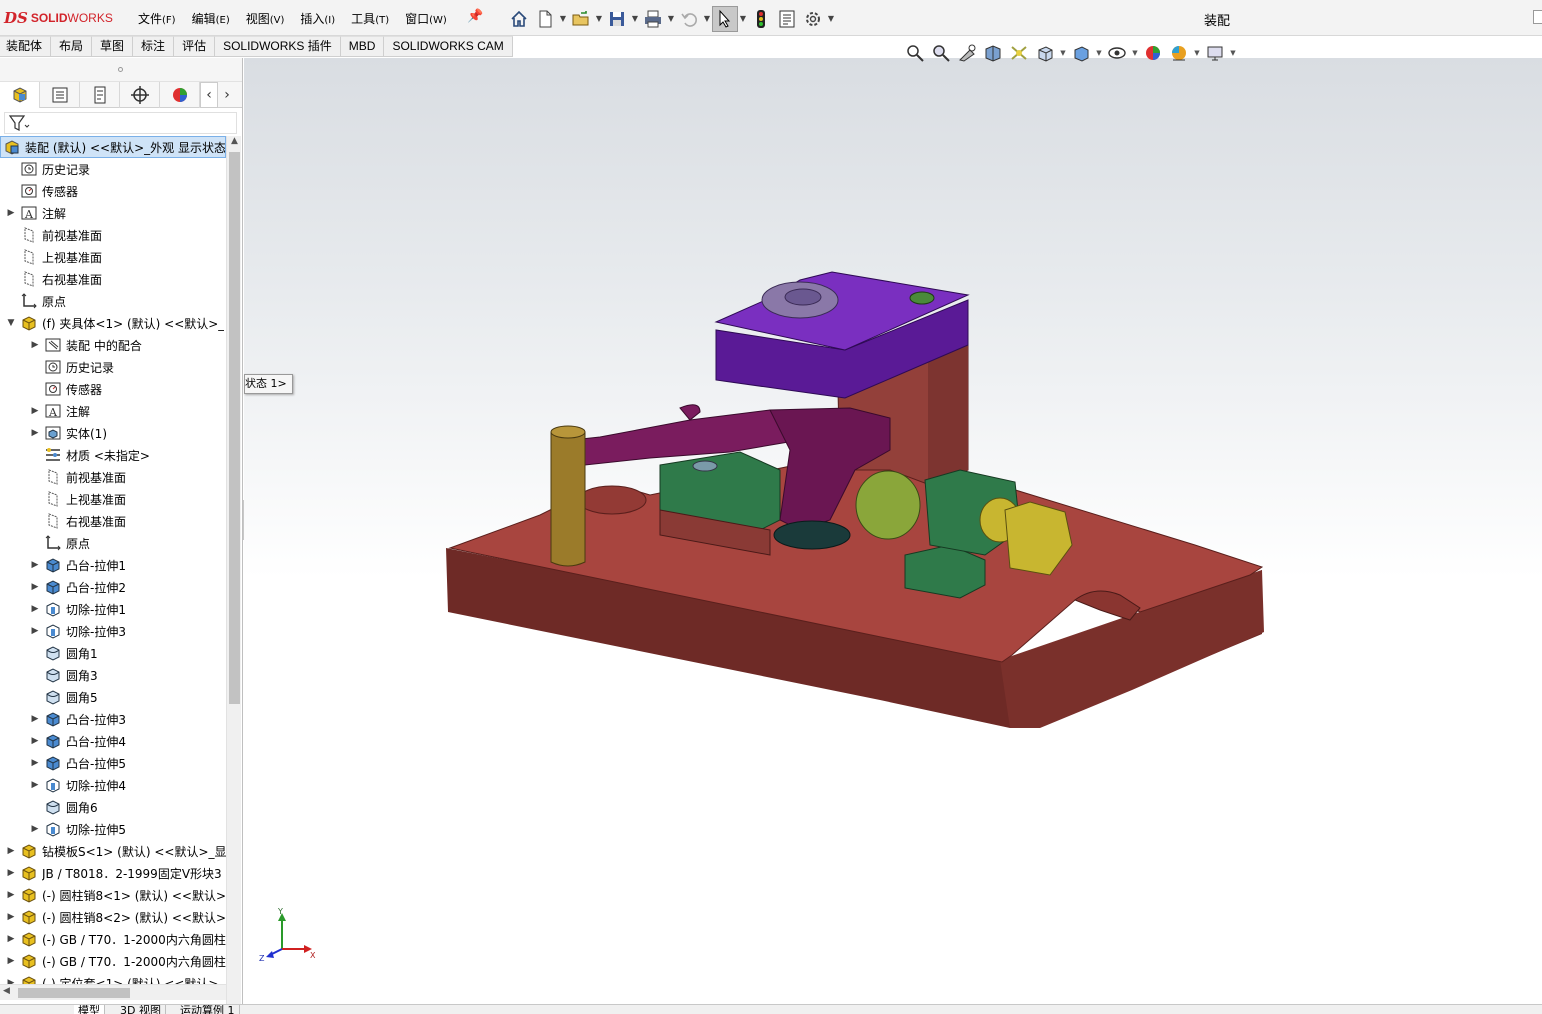 The image size is (1542, 1014). Describe the element at coordinates (707, 18) in the screenshot. I see `undo-dropdown-icon: ▼` at that location.